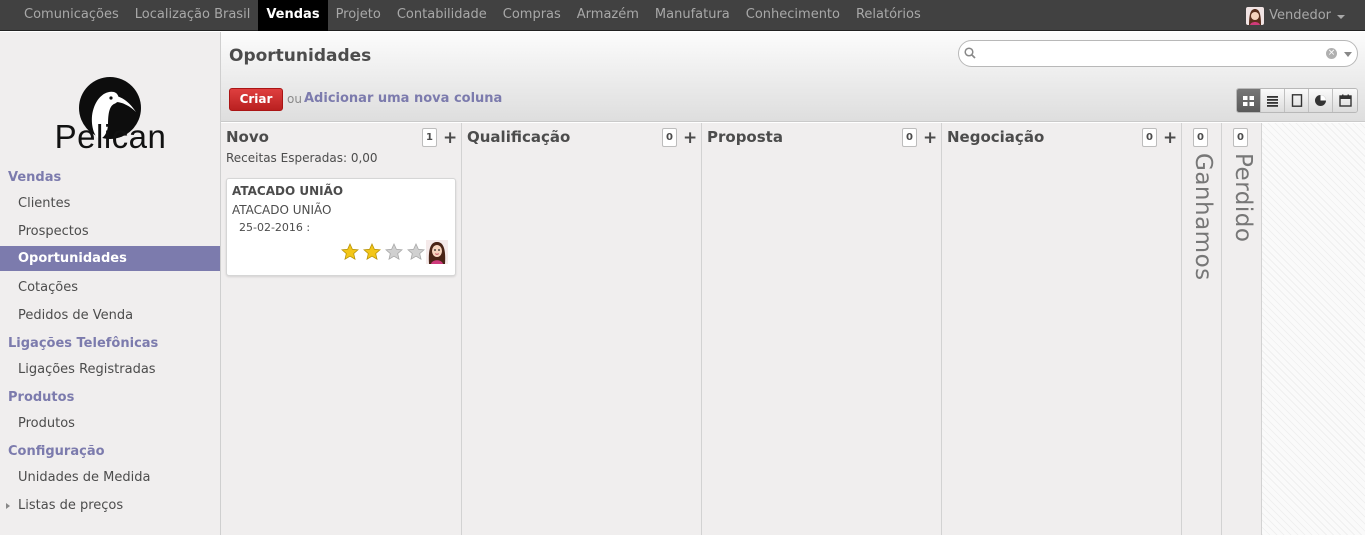  What do you see at coordinates (1300, 15) in the screenshot?
I see `user-name: Vendedor` at bounding box center [1300, 15].